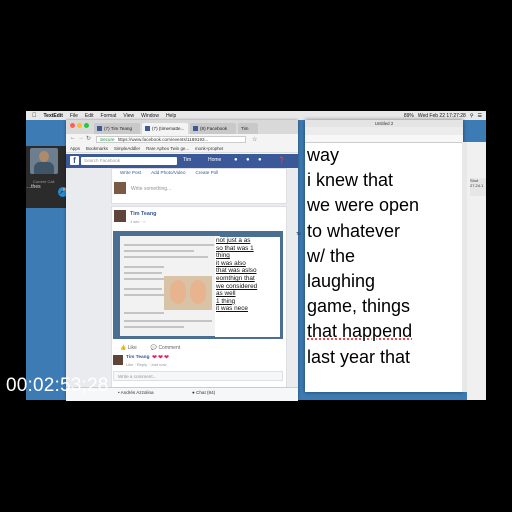  Describe the element at coordinates (146, 364) in the screenshot. I see `comment-actions: Like · Reply · Just now` at that location.